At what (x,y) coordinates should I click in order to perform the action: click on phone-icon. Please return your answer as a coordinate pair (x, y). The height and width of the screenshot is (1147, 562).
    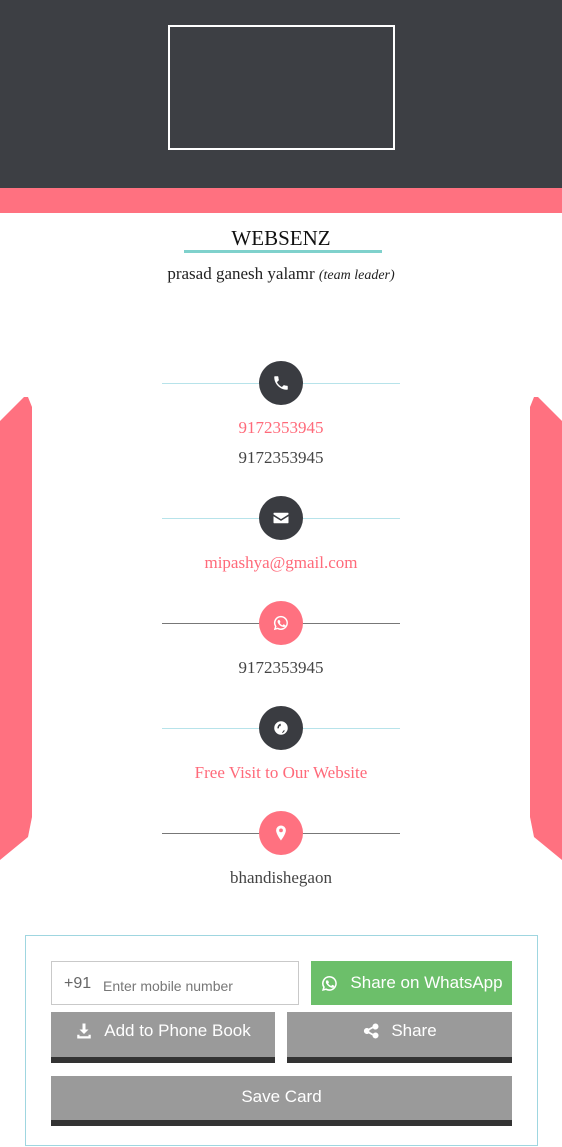
    Looking at the image, I should click on (281, 383).